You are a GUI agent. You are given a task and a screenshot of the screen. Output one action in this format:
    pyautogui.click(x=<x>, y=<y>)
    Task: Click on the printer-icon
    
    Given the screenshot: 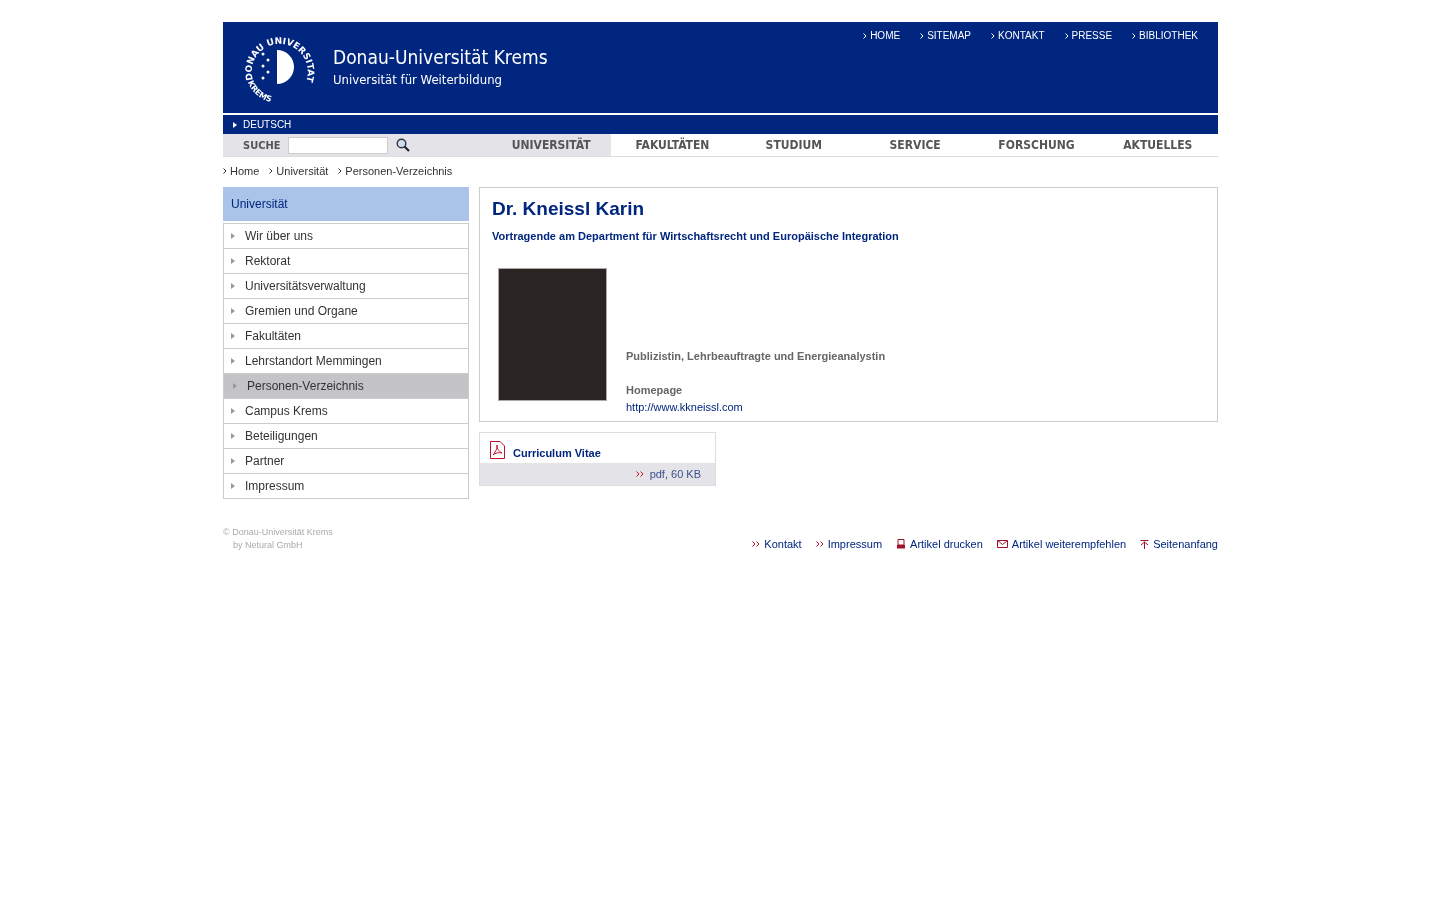 What is the action you would take?
    pyautogui.click(x=901, y=544)
    